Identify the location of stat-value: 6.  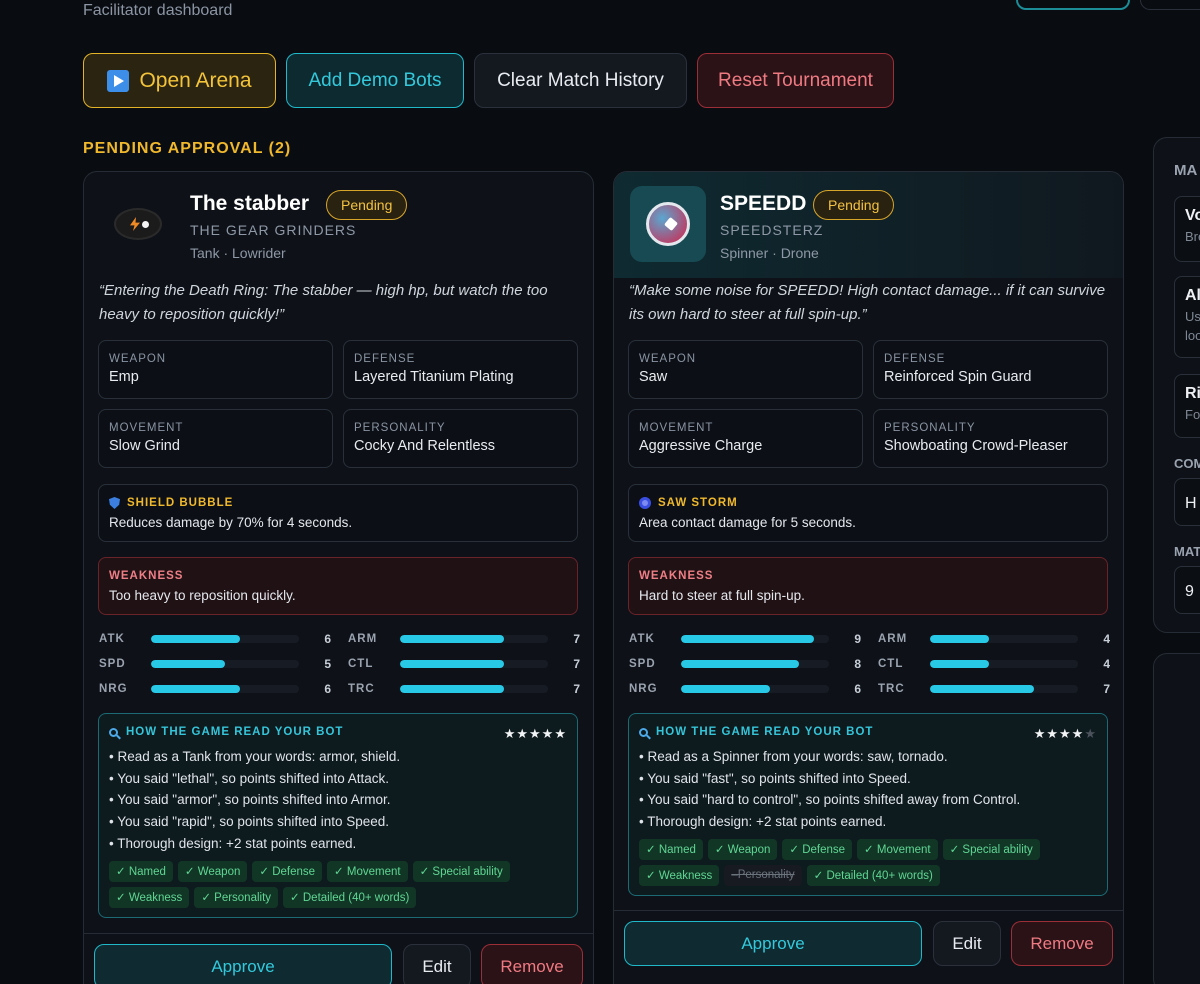
(327, 639).